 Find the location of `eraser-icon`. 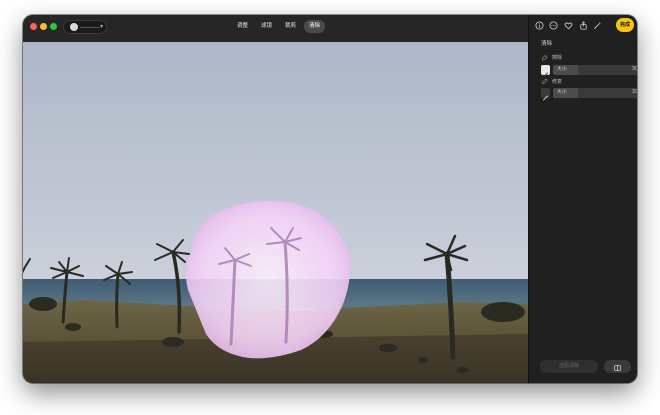

eraser-icon is located at coordinates (545, 57).